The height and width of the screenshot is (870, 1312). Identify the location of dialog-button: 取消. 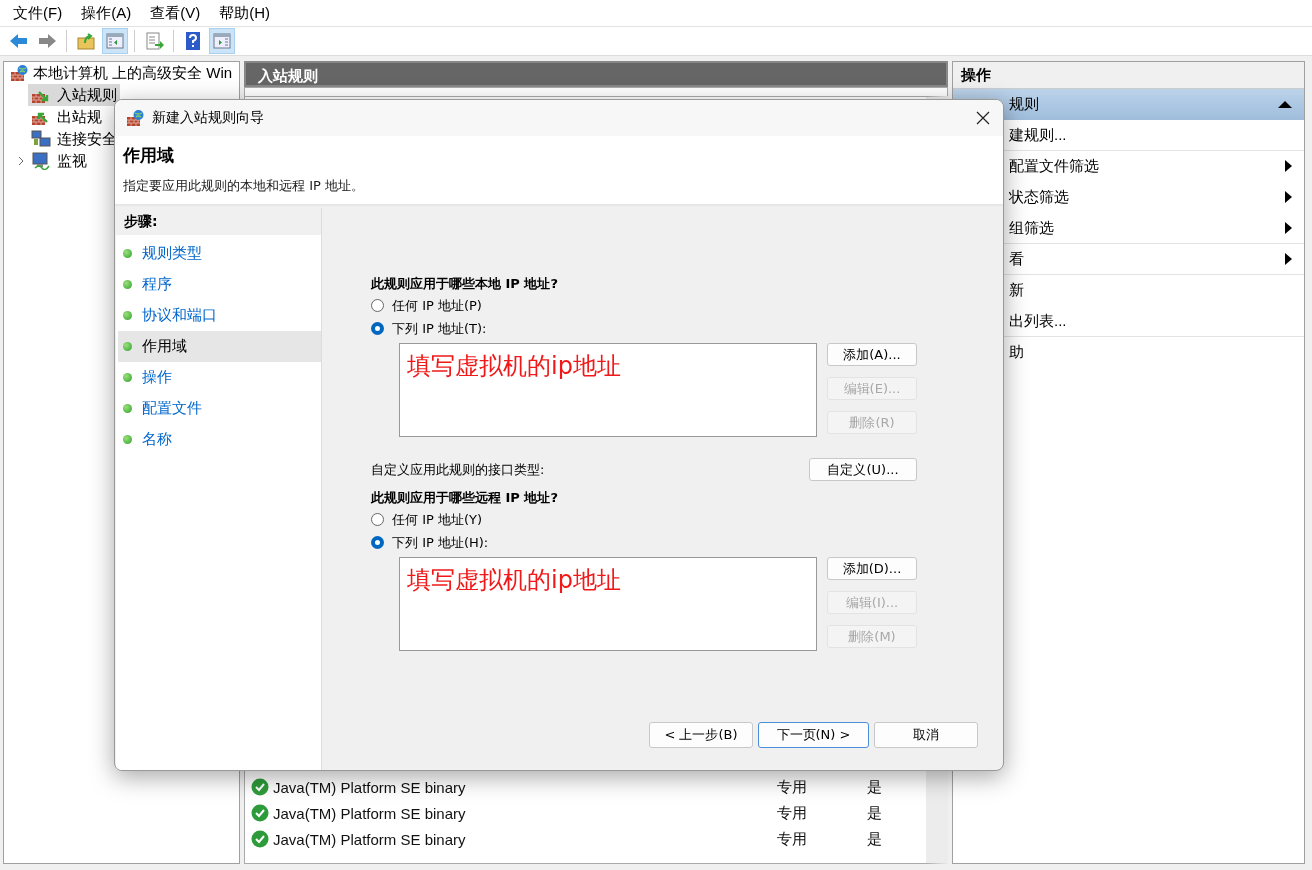
(926, 735).